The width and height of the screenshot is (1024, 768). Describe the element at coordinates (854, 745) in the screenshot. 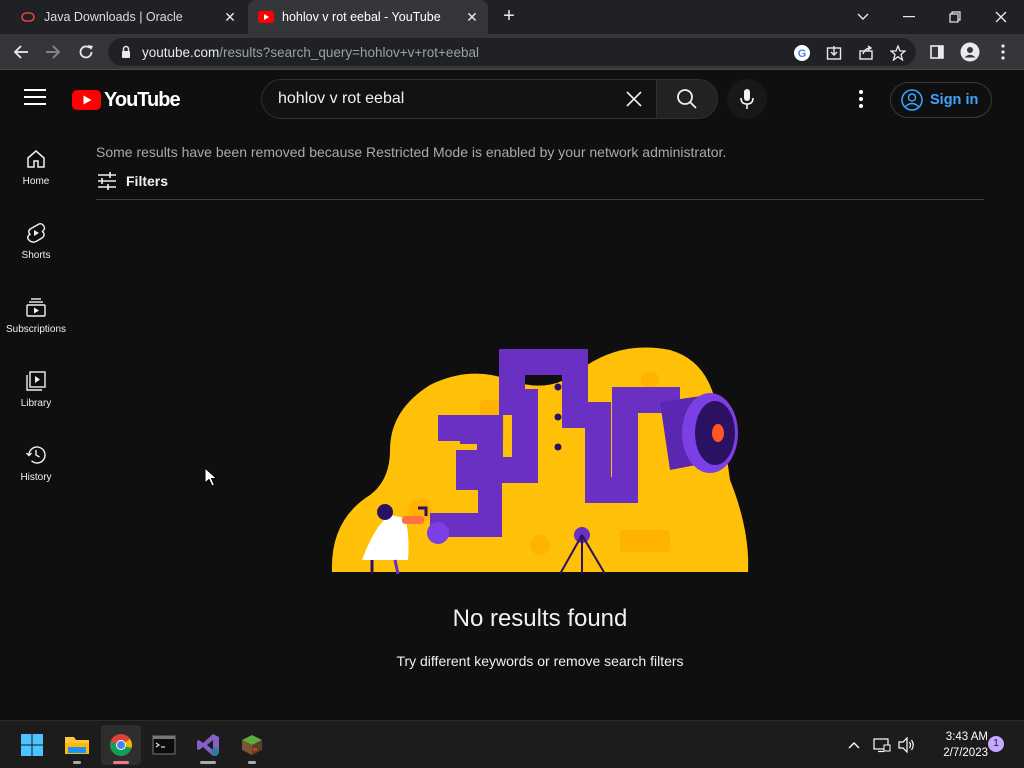

I see `show-hidden-icons-chevron-icon` at that location.